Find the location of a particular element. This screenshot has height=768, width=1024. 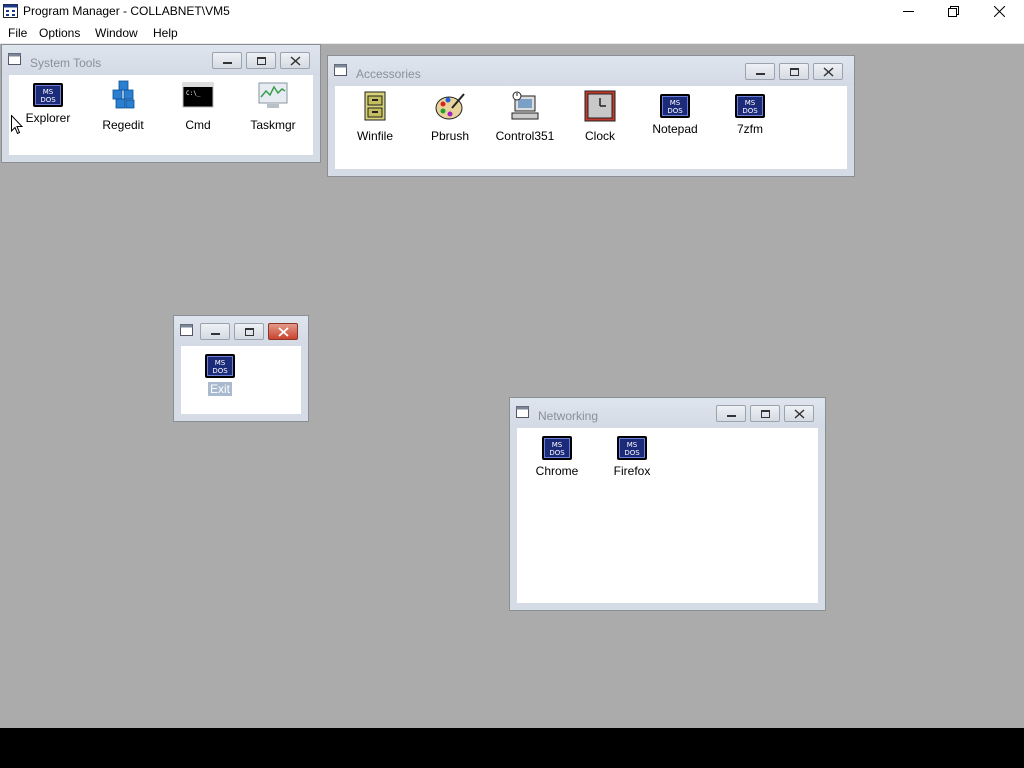

program-item-notepad: MS DOS Notepad is located at coordinates (675, 113).